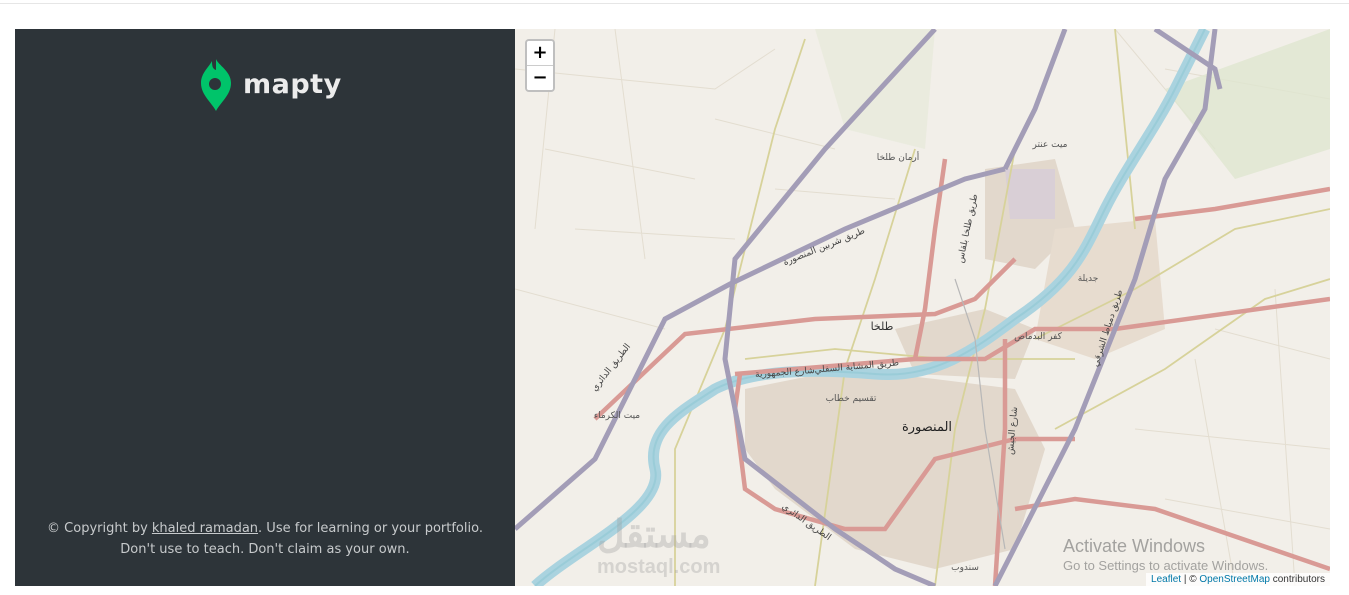 The image size is (1349, 595). What do you see at coordinates (1049, 145) in the screenshot?
I see `place-label: ميت عنتر` at bounding box center [1049, 145].